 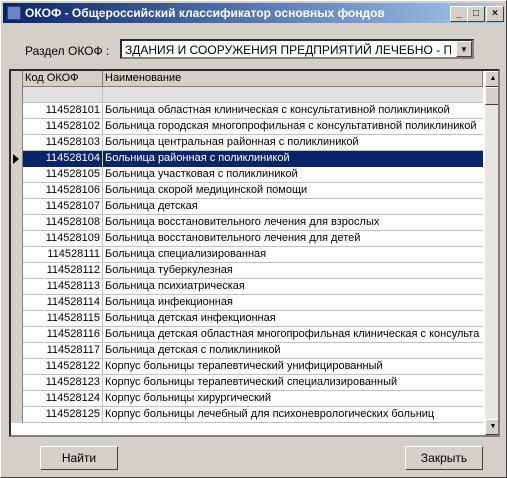 What do you see at coordinates (63, 79) in the screenshot?
I see `column-header-code: Код ОКОФ` at bounding box center [63, 79].